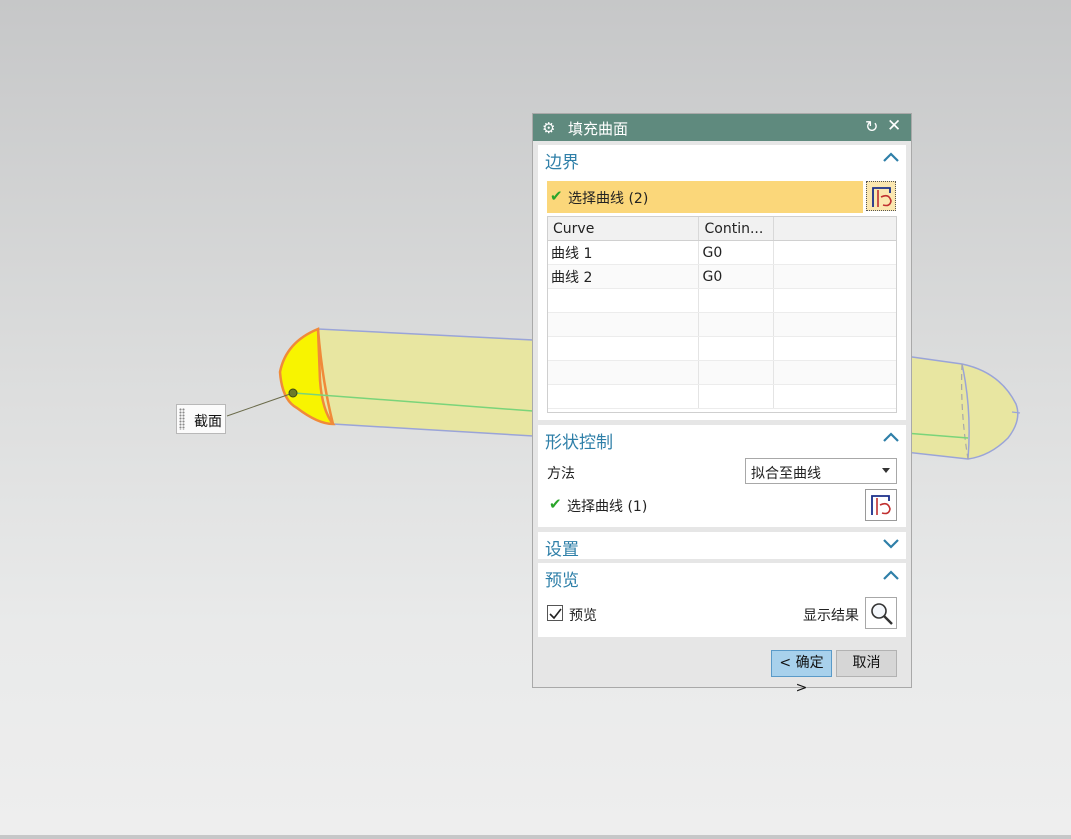 The height and width of the screenshot is (839, 1071). Describe the element at coordinates (722, 476) in the screenshot. I see `shape-control-section: 形状控制 方法 拟合至曲线 ✔ 选择曲线 (1)` at that location.